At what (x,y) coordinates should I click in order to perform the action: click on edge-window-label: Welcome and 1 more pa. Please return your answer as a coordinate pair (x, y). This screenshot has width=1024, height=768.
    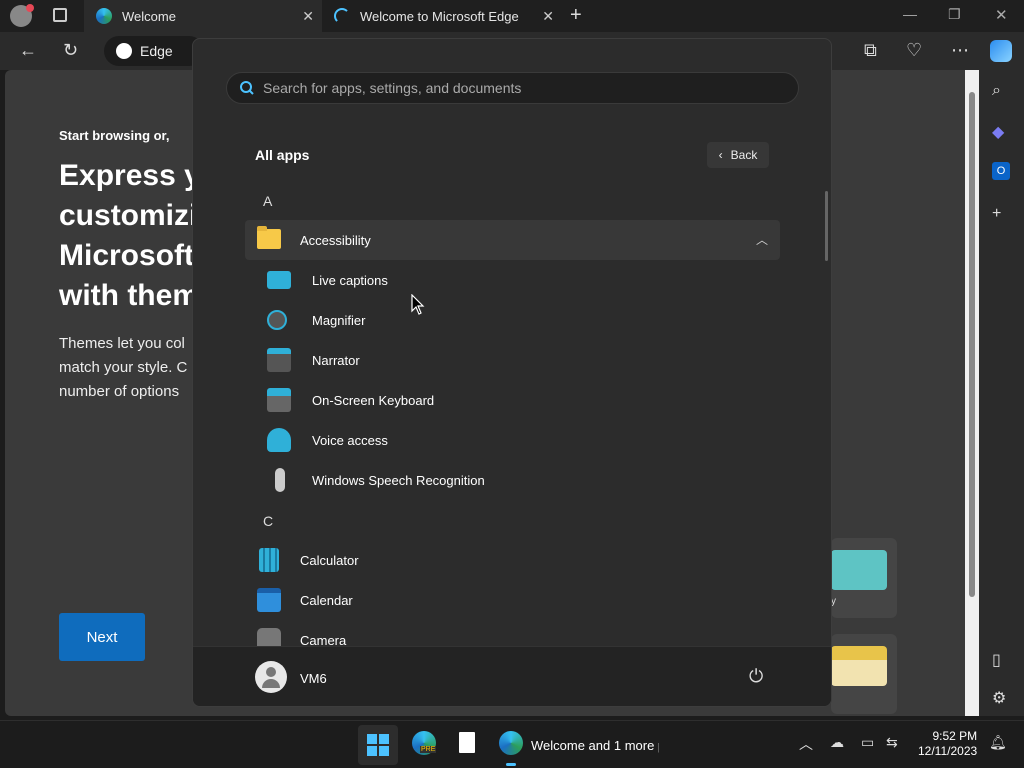
    Looking at the image, I should click on (595, 745).